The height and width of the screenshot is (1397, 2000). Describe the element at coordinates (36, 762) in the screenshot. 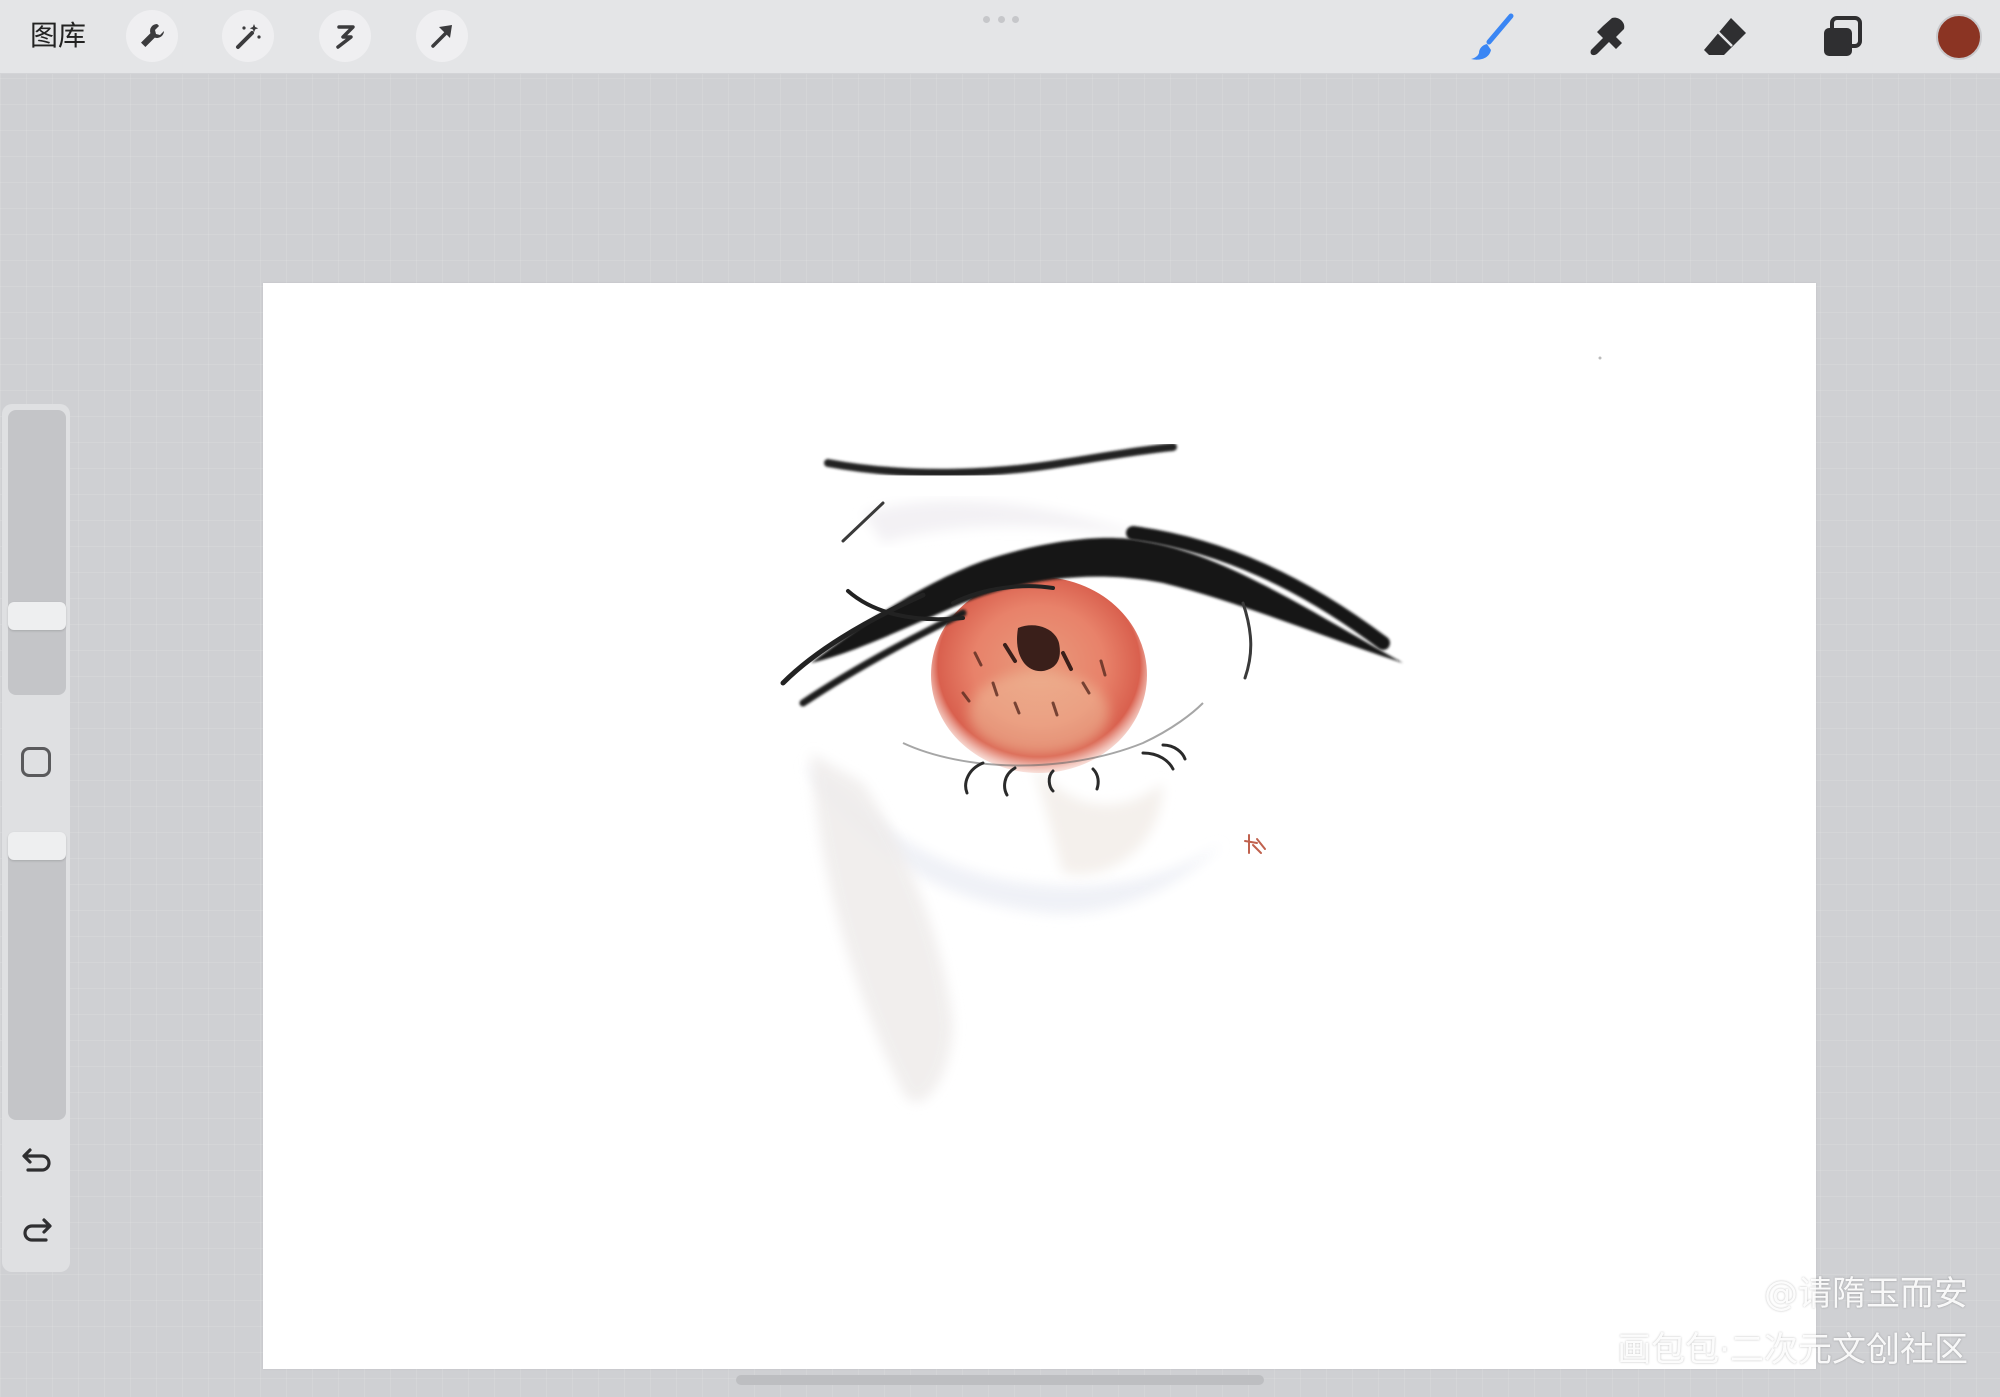

I see `modify-square-icon` at that location.